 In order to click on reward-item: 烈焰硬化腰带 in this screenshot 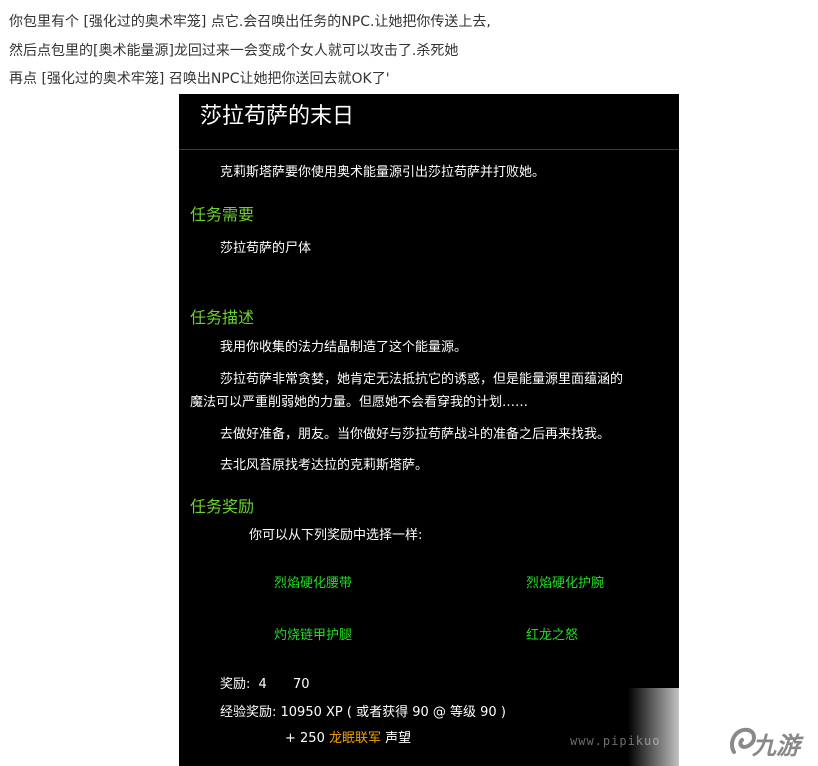, I will do `click(313, 584)`.